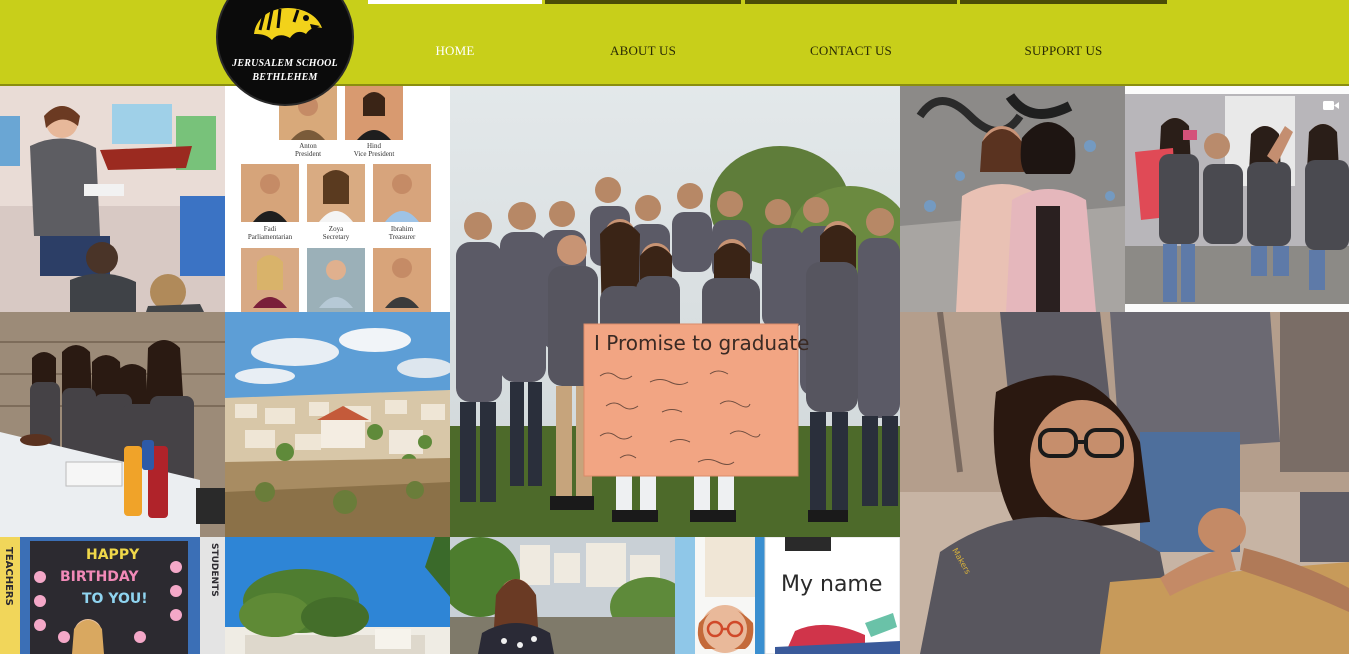  I want to click on nav-contact-us: CONTACT US, so click(851, 52).